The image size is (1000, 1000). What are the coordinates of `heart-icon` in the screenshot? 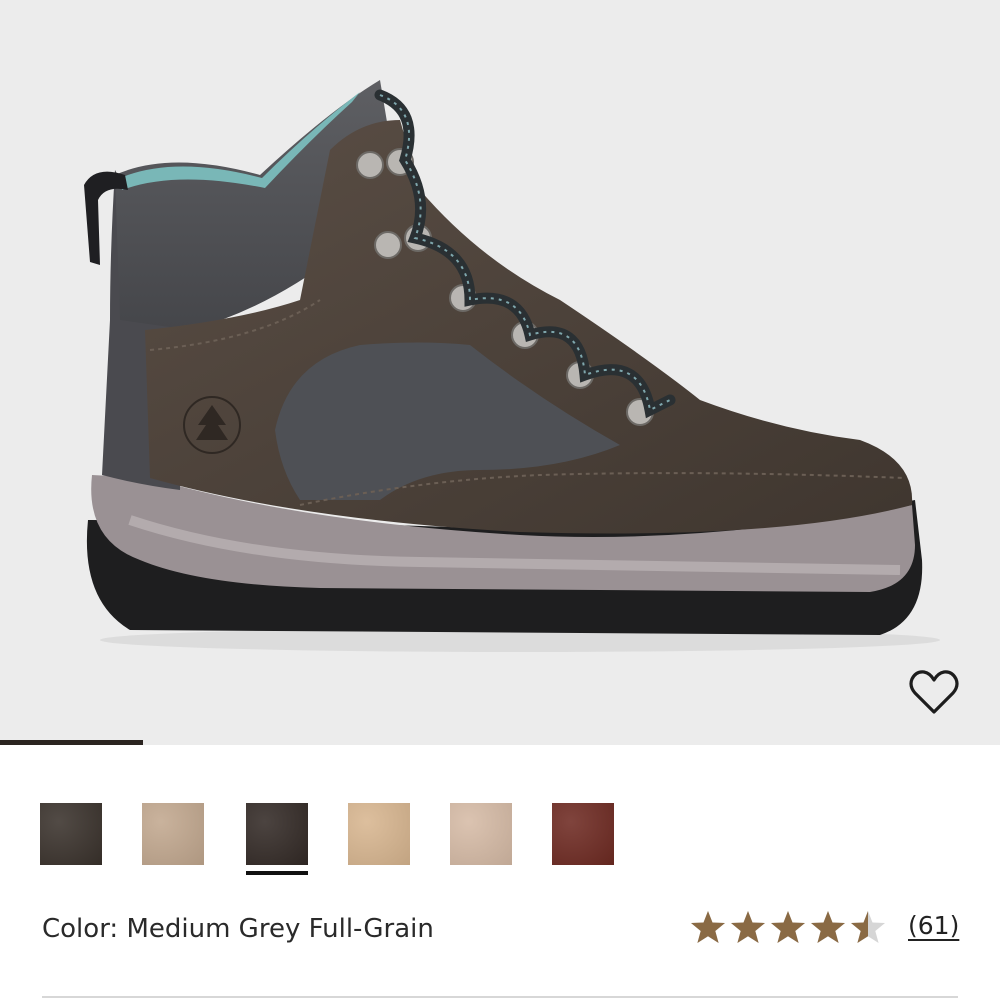 It's located at (934, 692).